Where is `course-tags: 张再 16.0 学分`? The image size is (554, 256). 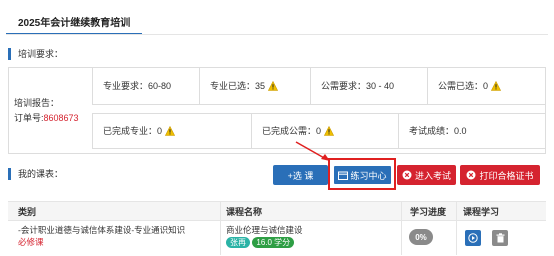 course-tags: 张再 16.0 学分 is located at coordinates (264, 242).